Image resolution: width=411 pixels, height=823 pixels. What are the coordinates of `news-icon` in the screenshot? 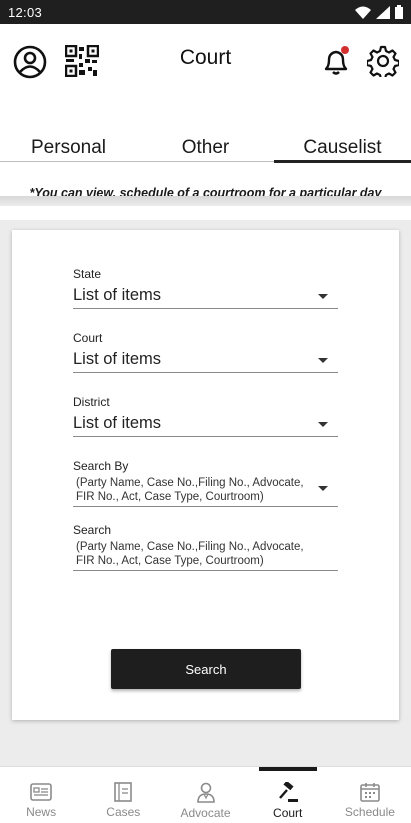 It's located at (41, 792).